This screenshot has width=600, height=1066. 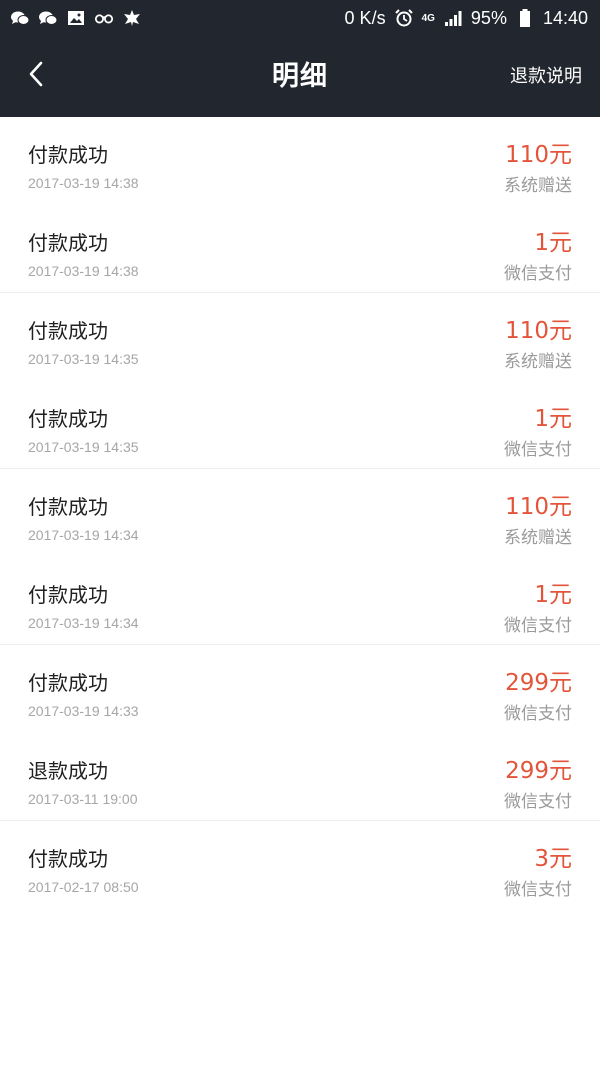 I want to click on battery-icon, so click(x=525, y=18).